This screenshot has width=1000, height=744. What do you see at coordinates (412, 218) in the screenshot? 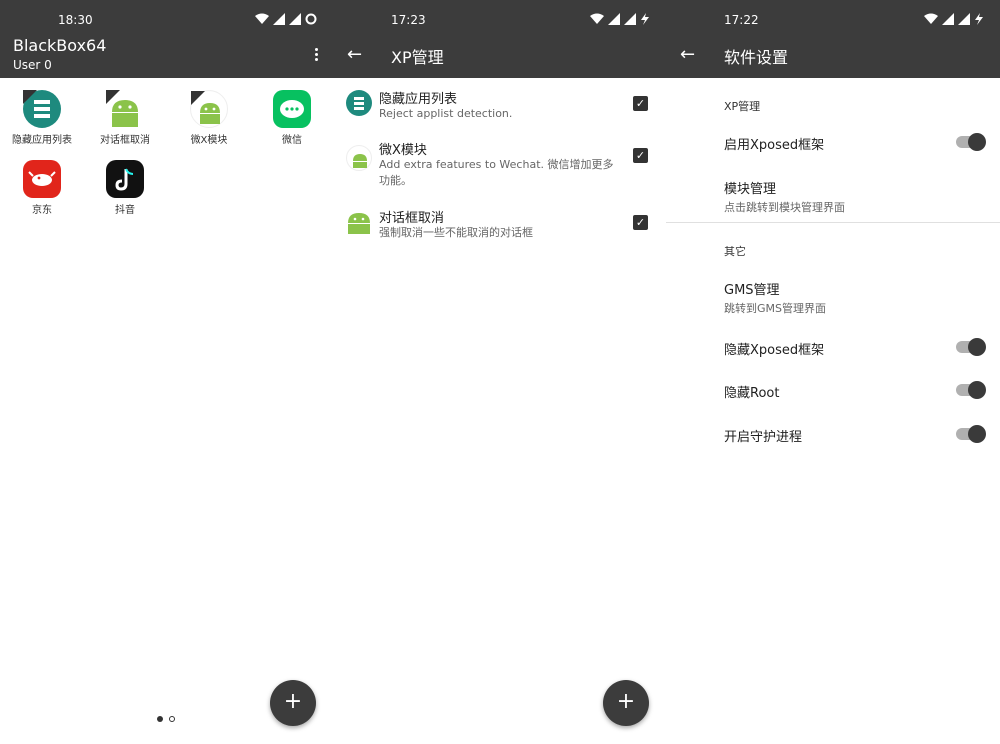
I see `module-title: 对话框取消` at bounding box center [412, 218].